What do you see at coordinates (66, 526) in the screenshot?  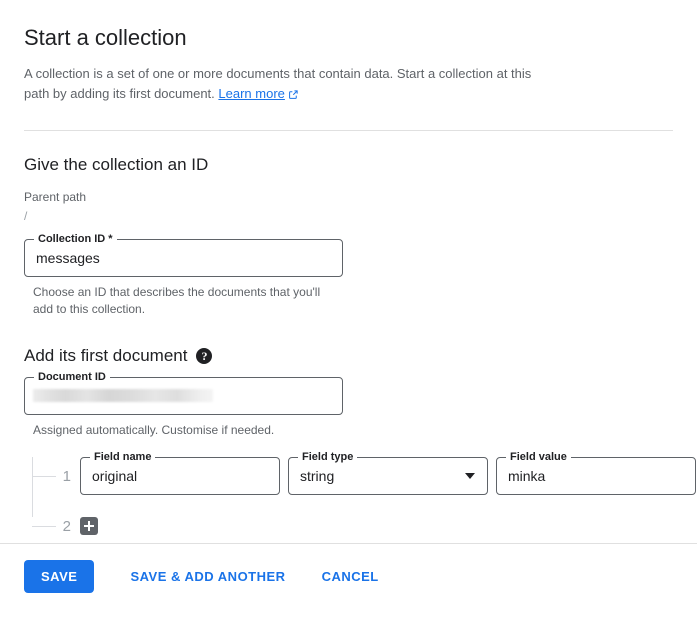 I see `next-field-row-index: 2` at bounding box center [66, 526].